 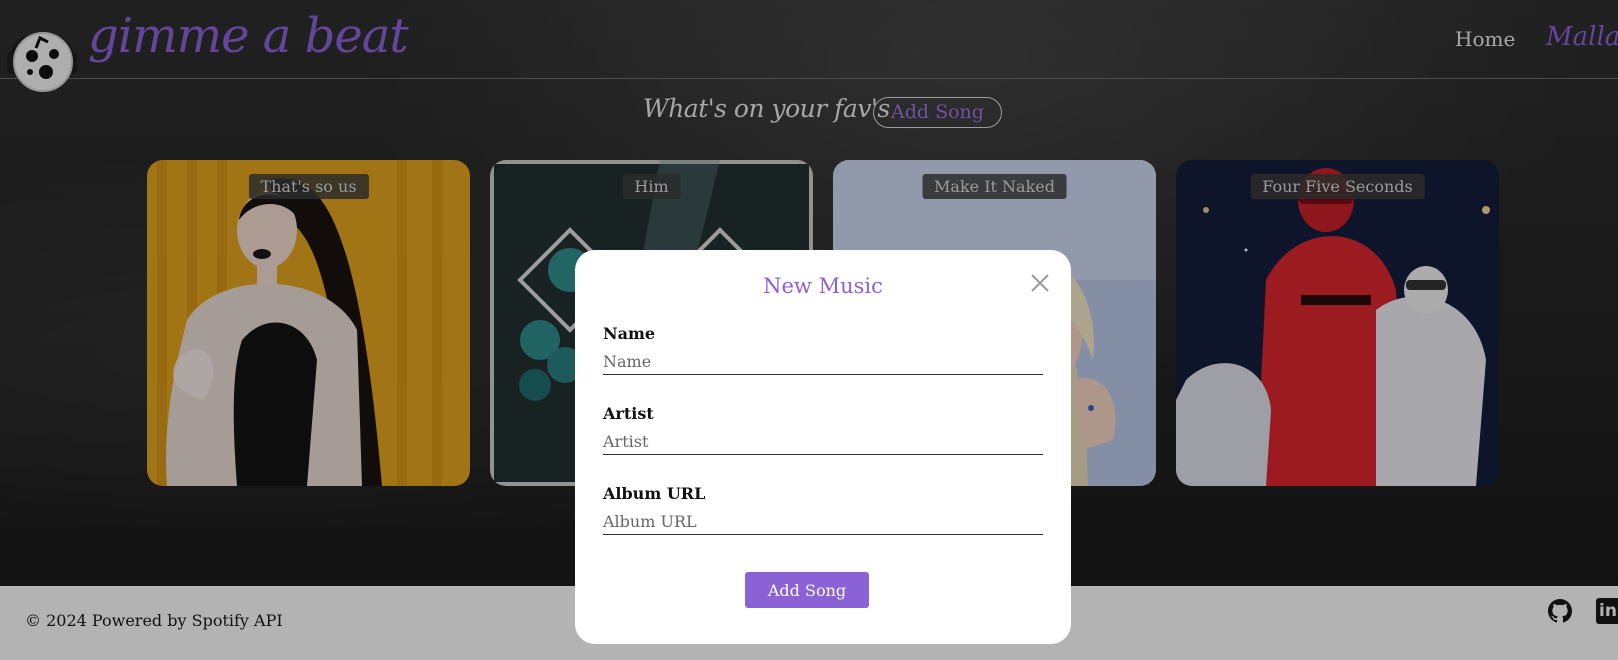 I want to click on artist-field-group: Artist, so click(x=823, y=429).